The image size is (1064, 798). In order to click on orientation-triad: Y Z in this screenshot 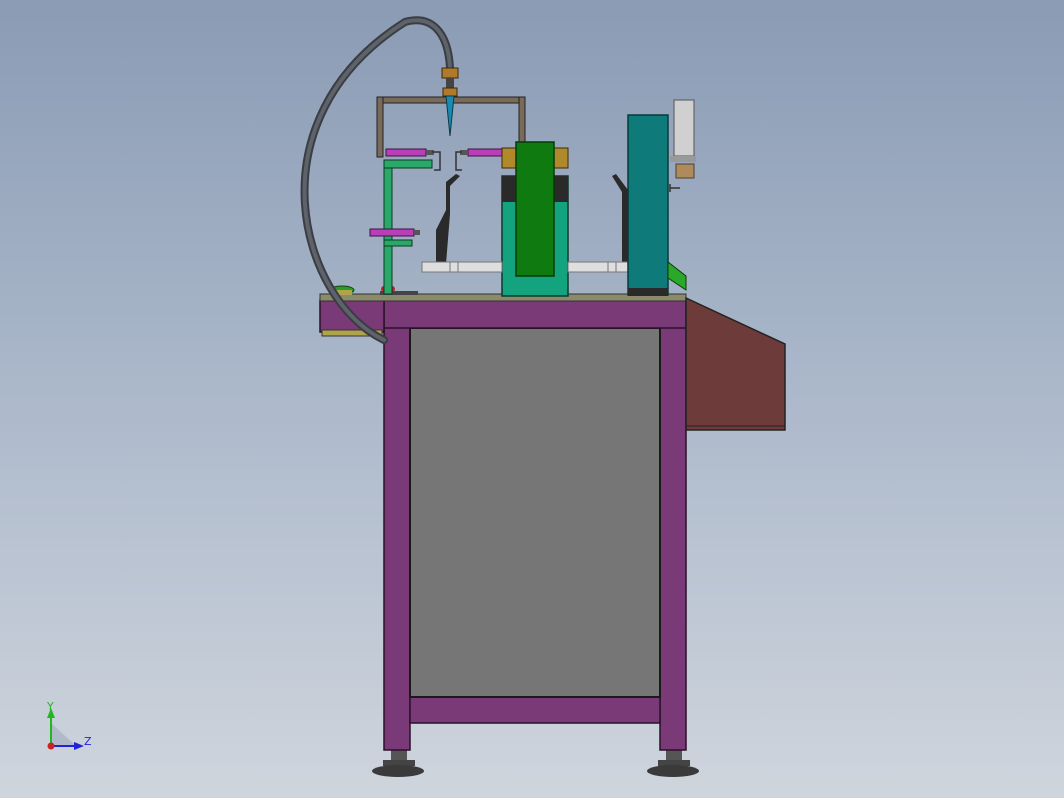, I will do `click(69, 725)`.